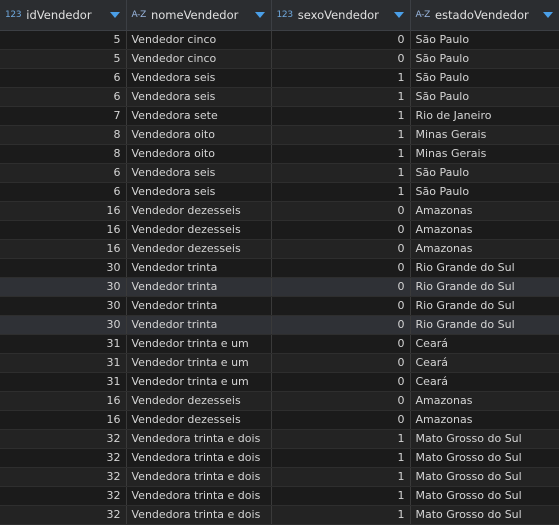  Describe the element at coordinates (63, 116) in the screenshot. I see `cell-idvendedor: 7` at that location.